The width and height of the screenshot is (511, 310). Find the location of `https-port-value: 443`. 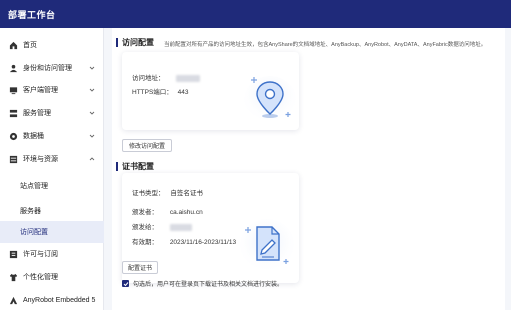

https-port-value: 443 is located at coordinates (183, 92).